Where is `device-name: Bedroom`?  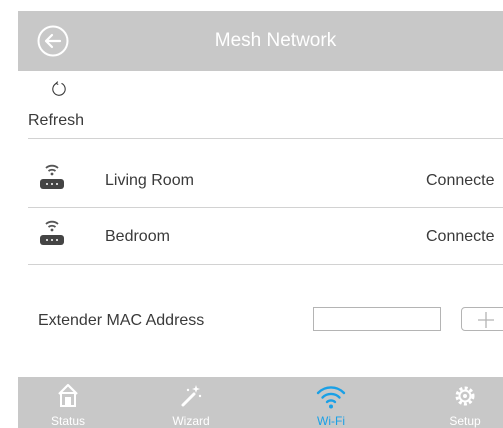
device-name: Bedroom is located at coordinates (137, 236).